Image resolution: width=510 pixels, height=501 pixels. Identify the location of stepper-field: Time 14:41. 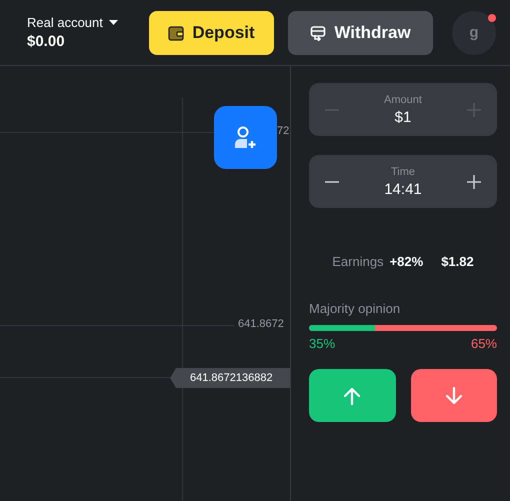
(403, 181).